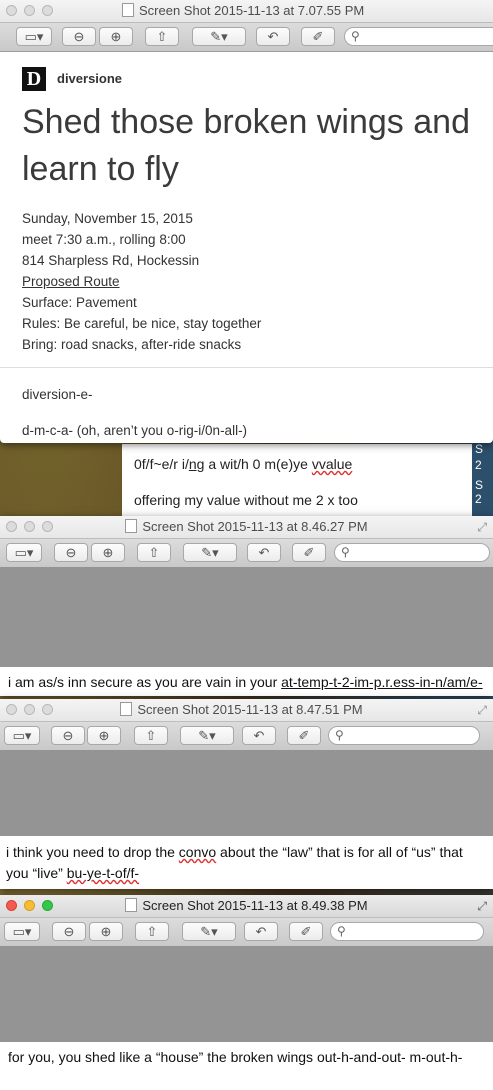  What do you see at coordinates (246, 709) in the screenshot?
I see `window-title: Screen Shot 2015-11-13 at 8.47.51 PM` at bounding box center [246, 709].